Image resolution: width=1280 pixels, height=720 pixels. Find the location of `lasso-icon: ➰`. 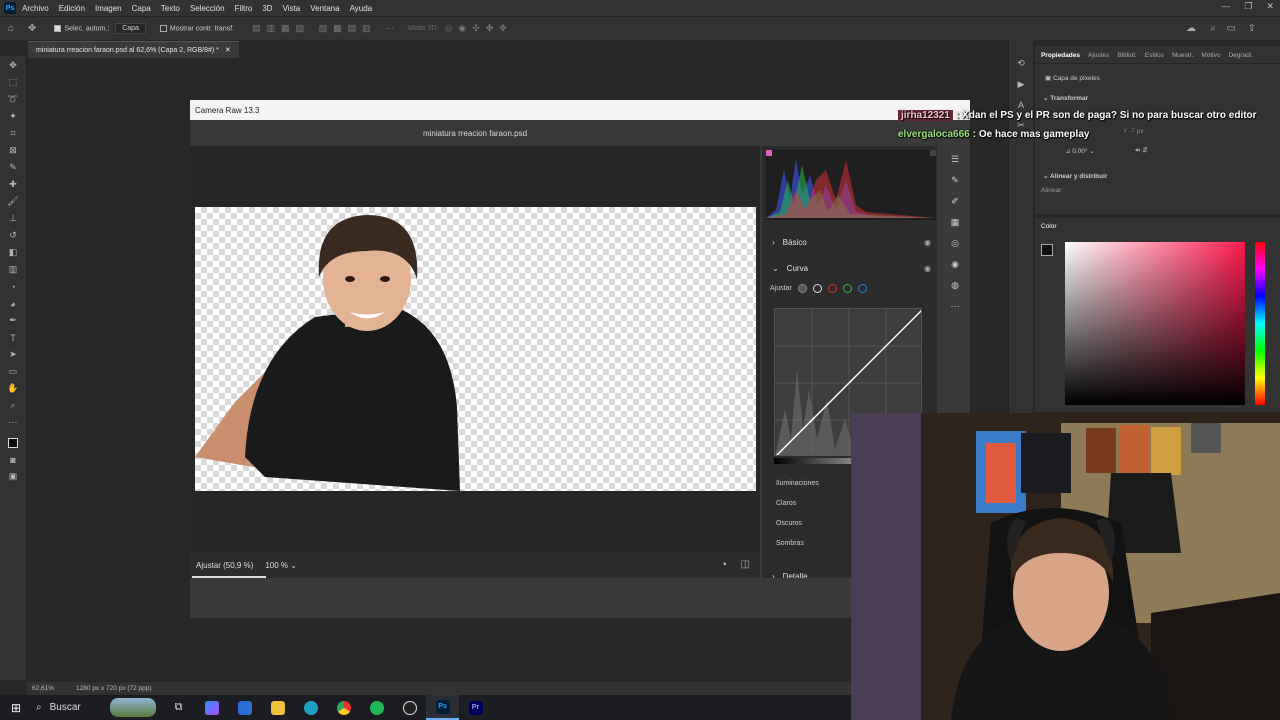

lasso-icon: ➰ is located at coordinates (13, 99).